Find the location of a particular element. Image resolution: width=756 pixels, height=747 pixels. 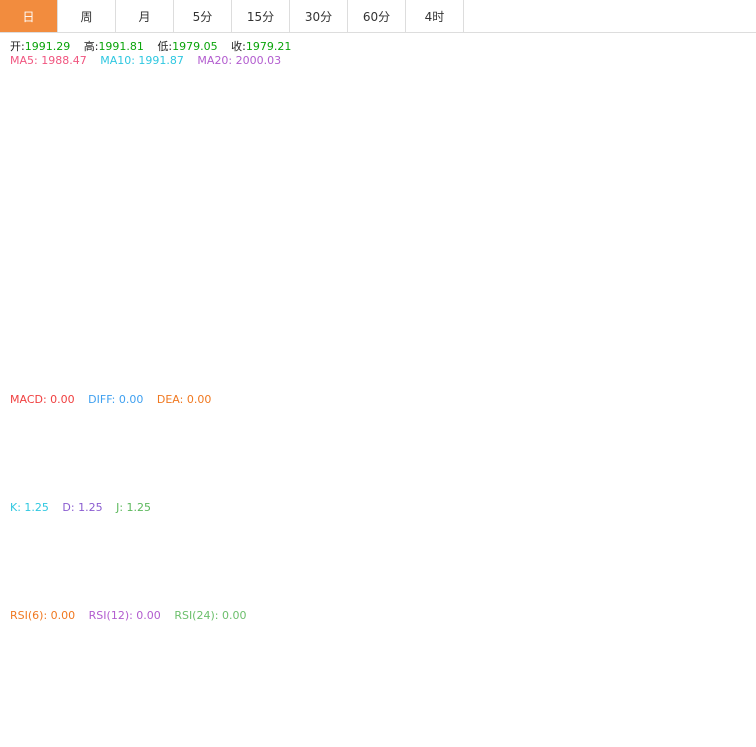

period-tabs: 日周月 5分 15分 30分 60分 4时 is located at coordinates (378, 16).